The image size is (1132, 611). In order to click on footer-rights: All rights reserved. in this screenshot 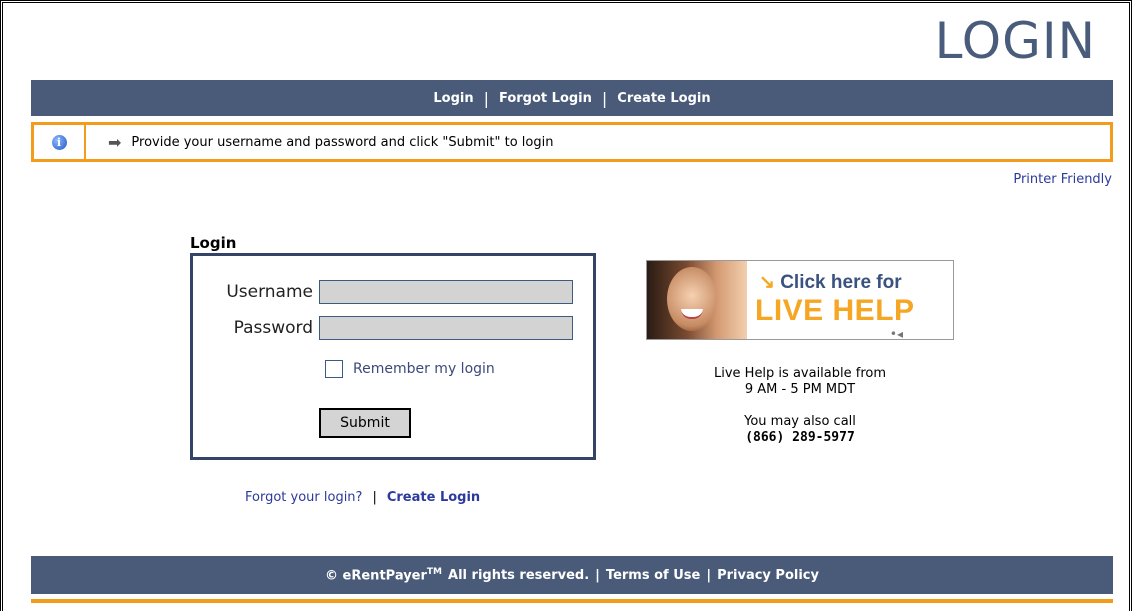, I will do `click(519, 575)`.